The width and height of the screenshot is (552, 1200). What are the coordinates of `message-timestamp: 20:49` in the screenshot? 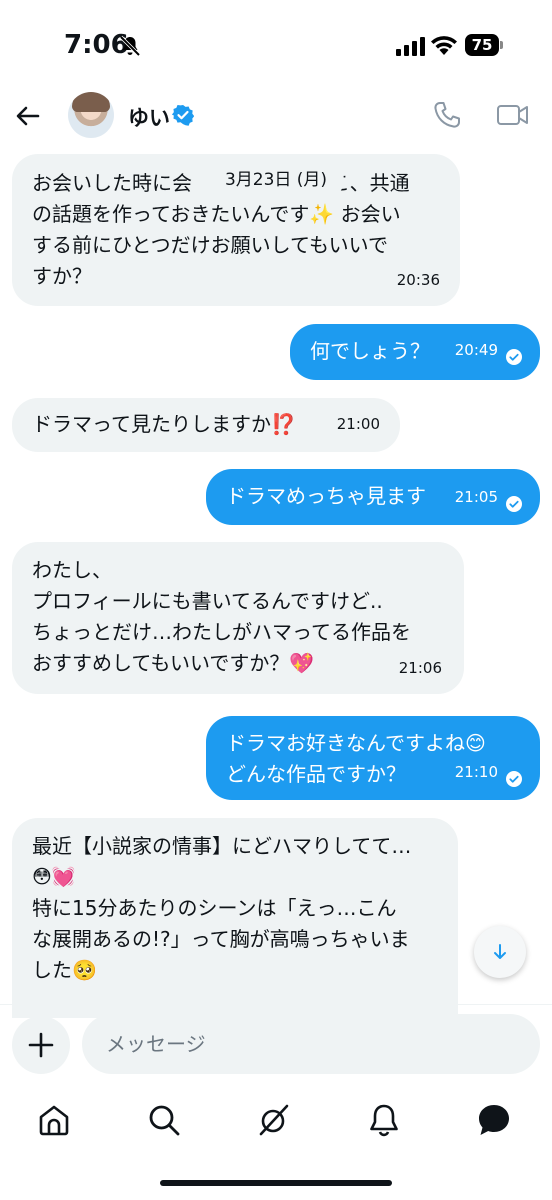 It's located at (476, 350).